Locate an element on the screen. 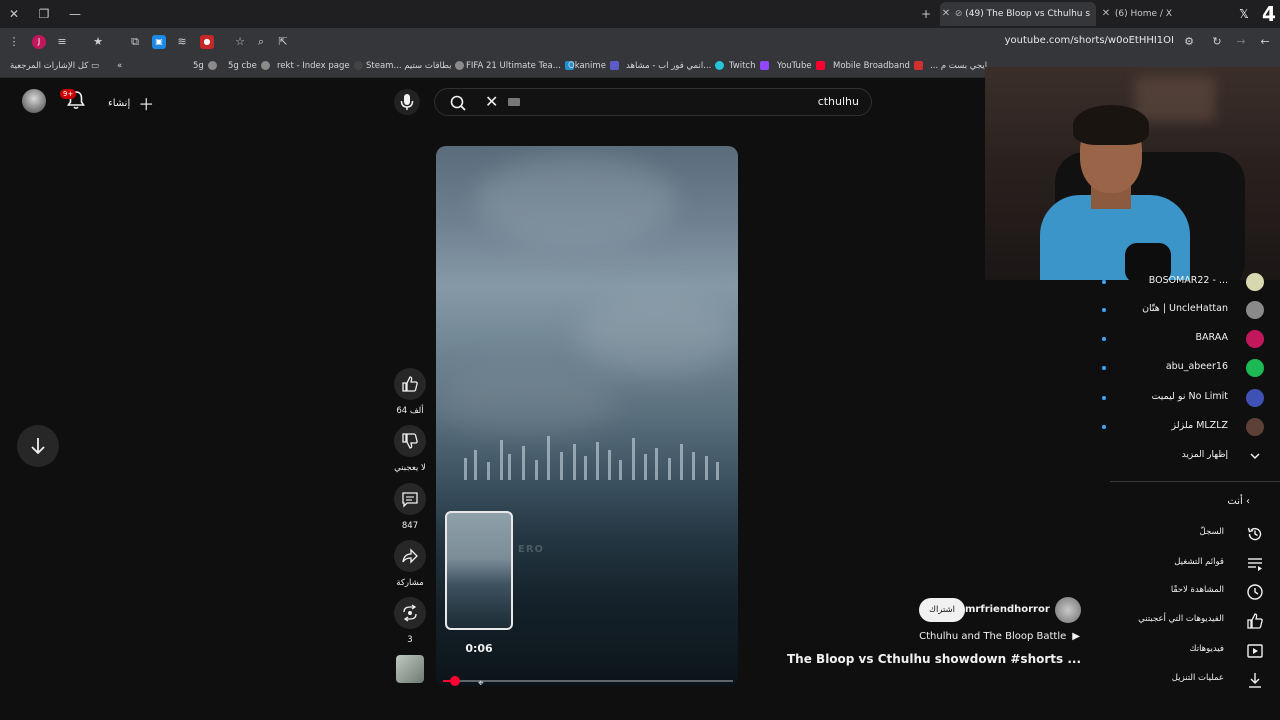  bookmark-all: كل الإشارات المرجعية ▭ is located at coordinates (54, 66).